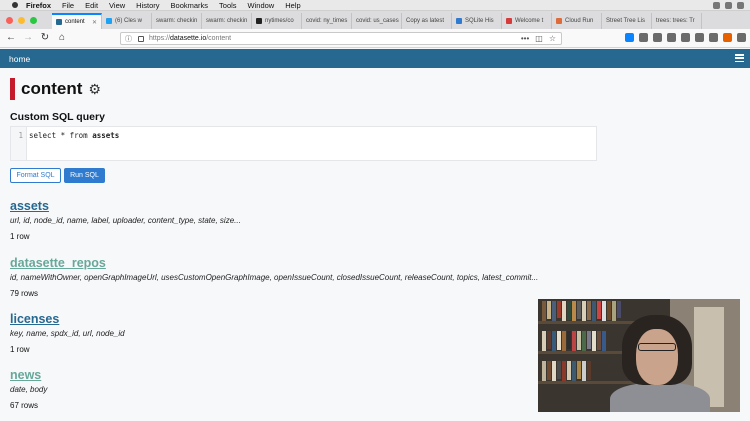 The image size is (750, 421). Describe the element at coordinates (559, 21) in the screenshot. I see `cloud-icon` at that location.